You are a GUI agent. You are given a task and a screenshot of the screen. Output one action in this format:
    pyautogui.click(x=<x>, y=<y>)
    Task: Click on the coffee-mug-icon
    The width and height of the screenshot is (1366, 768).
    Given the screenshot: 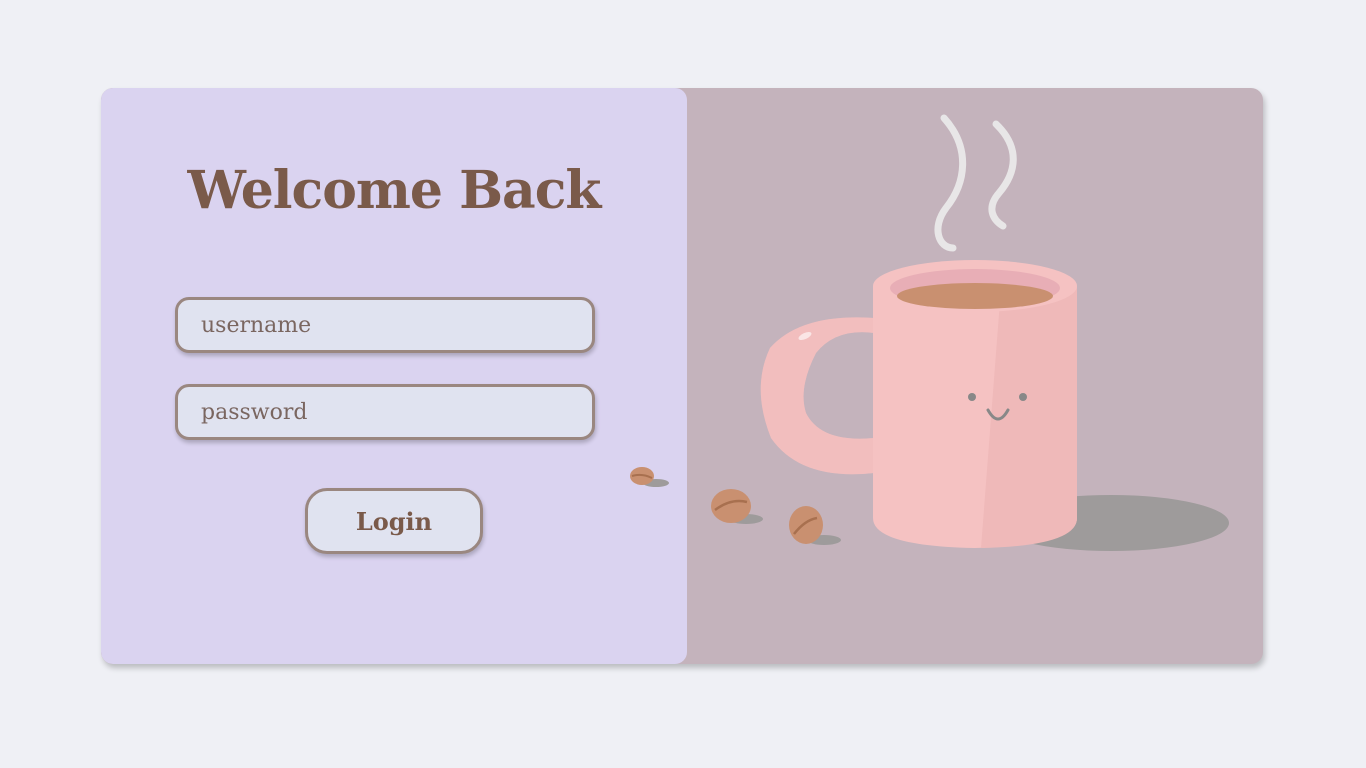 What is the action you would take?
    pyautogui.click(x=918, y=404)
    